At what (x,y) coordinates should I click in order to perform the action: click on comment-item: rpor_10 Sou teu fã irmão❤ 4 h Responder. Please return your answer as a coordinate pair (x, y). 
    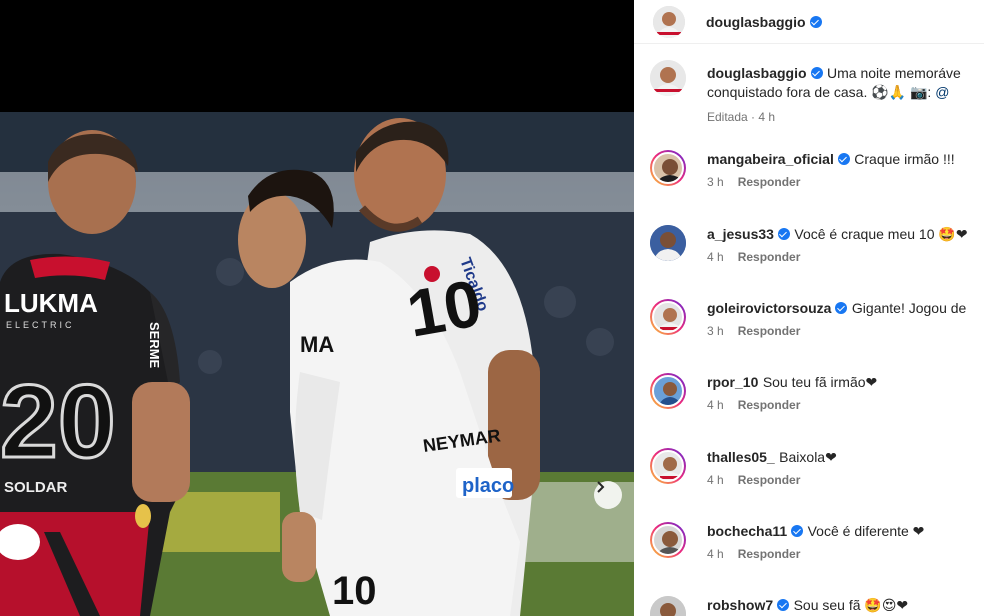
    Looking at the image, I should click on (817, 392).